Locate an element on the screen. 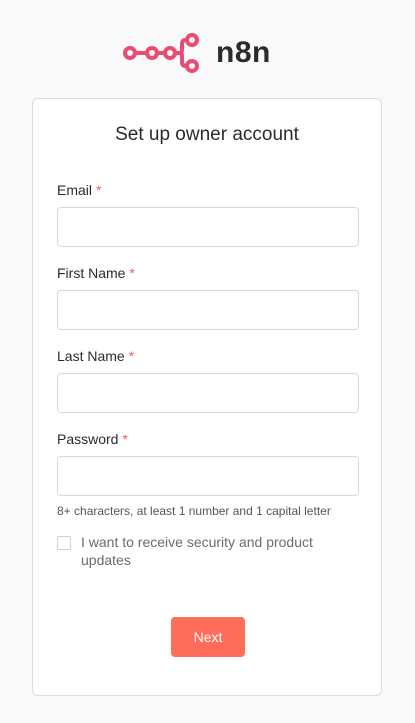 The height and width of the screenshot is (723, 415). email-label-text: Email is located at coordinates (75, 190).